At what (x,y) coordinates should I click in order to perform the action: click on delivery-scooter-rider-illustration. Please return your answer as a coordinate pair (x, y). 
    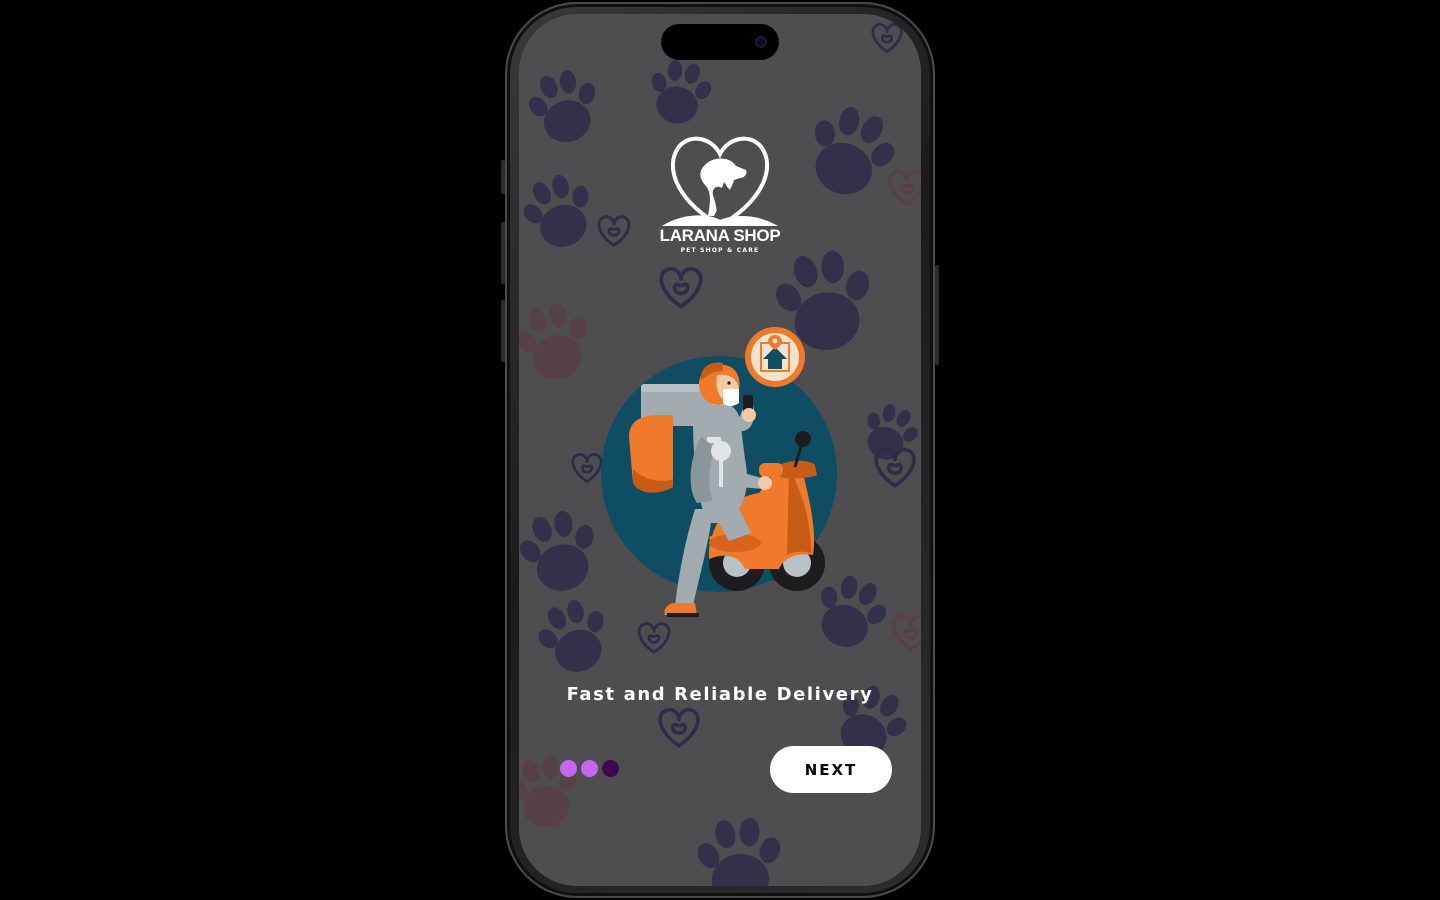
    Looking at the image, I should click on (719, 472).